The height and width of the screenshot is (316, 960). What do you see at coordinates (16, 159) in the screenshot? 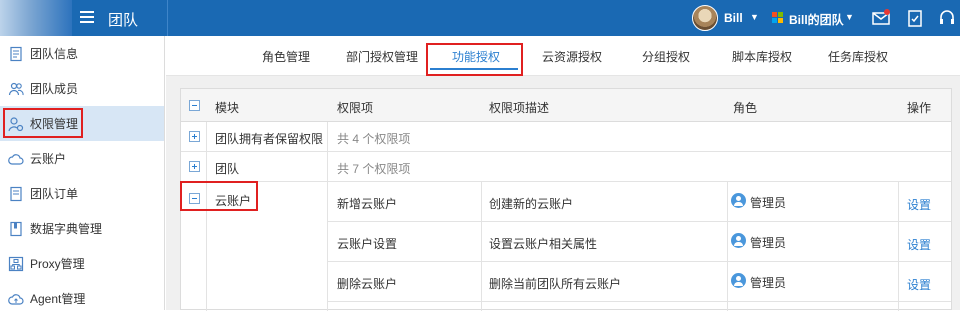
I see `cloud-icon` at bounding box center [16, 159].